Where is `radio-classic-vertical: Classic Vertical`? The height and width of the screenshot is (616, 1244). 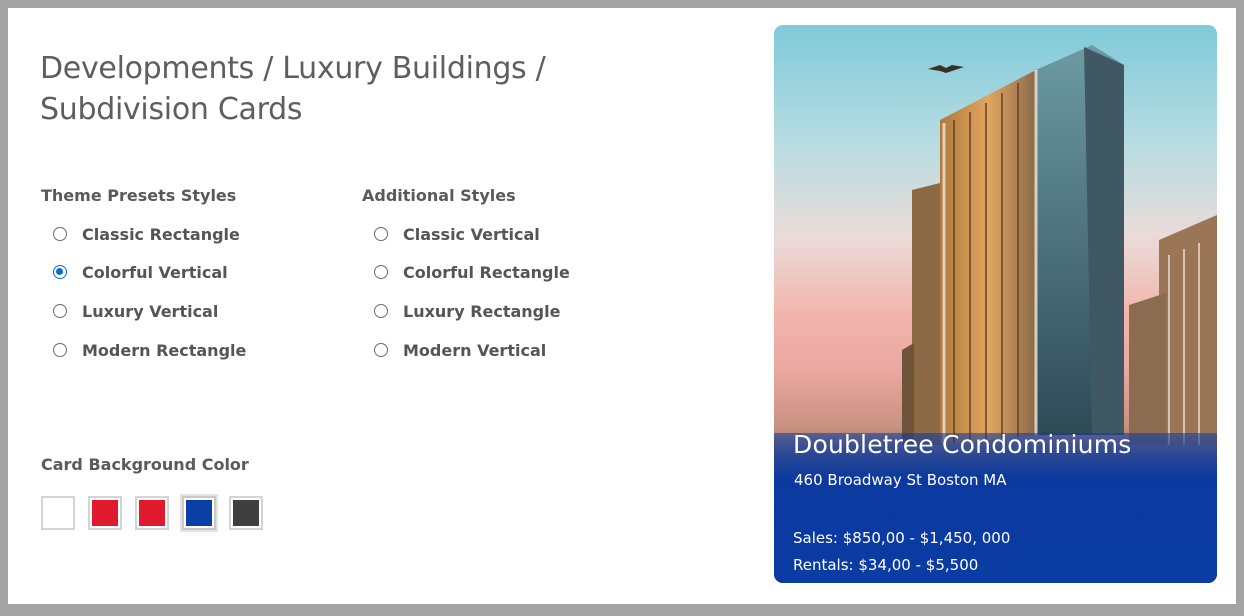
radio-classic-vertical: Classic Vertical is located at coordinates (457, 234).